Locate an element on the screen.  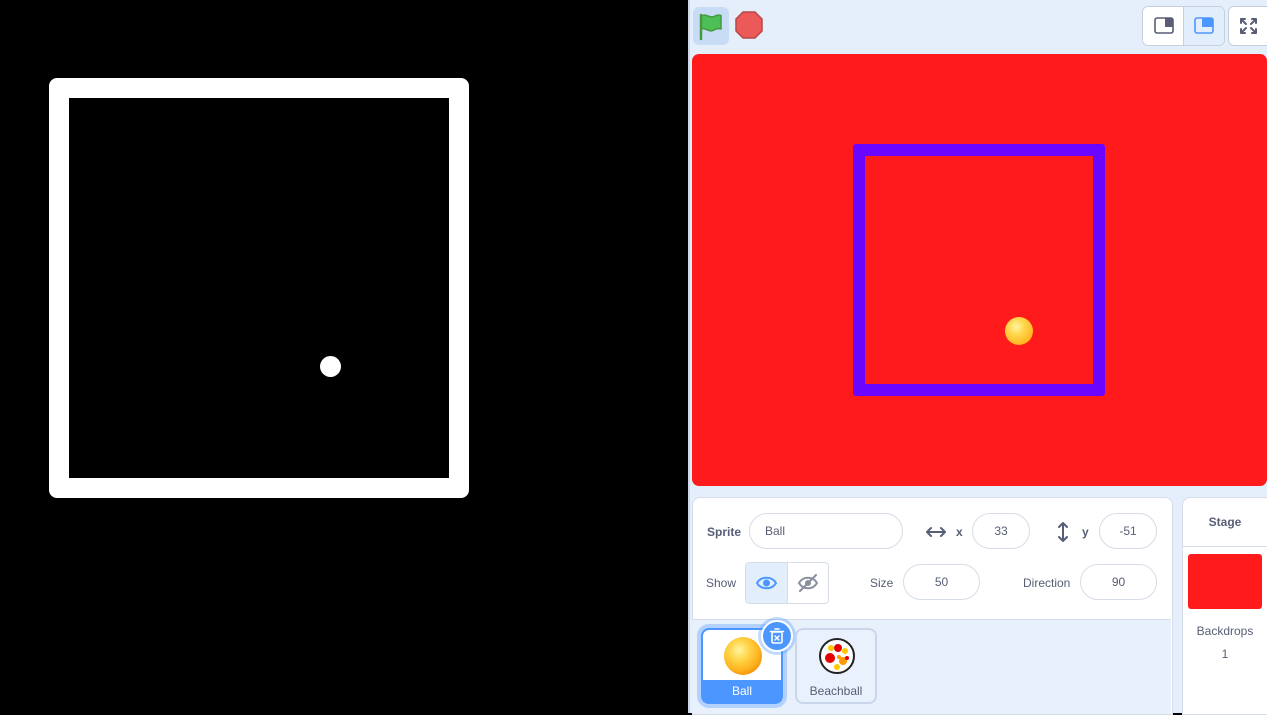
direction-label: Direction is located at coordinates (1047, 583).